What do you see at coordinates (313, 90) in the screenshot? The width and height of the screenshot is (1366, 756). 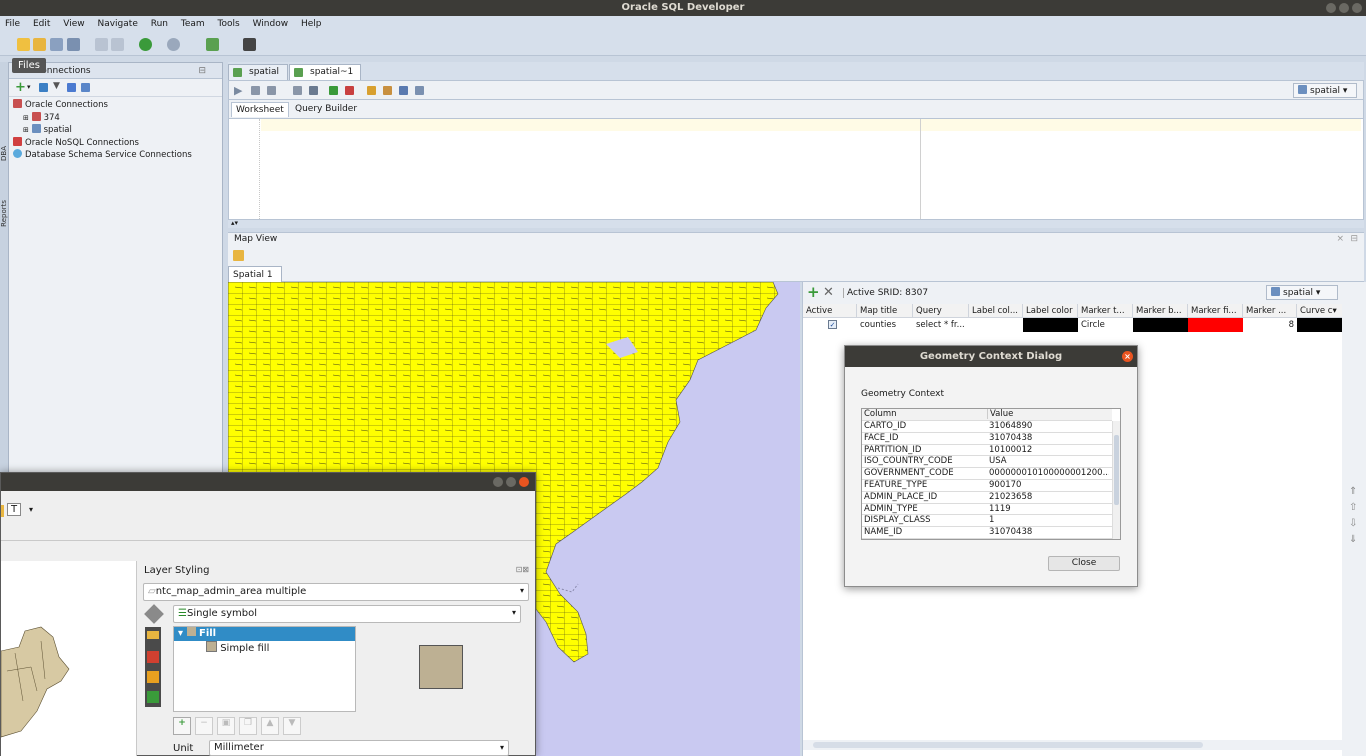 I see `sql-tuning-icon` at bounding box center [313, 90].